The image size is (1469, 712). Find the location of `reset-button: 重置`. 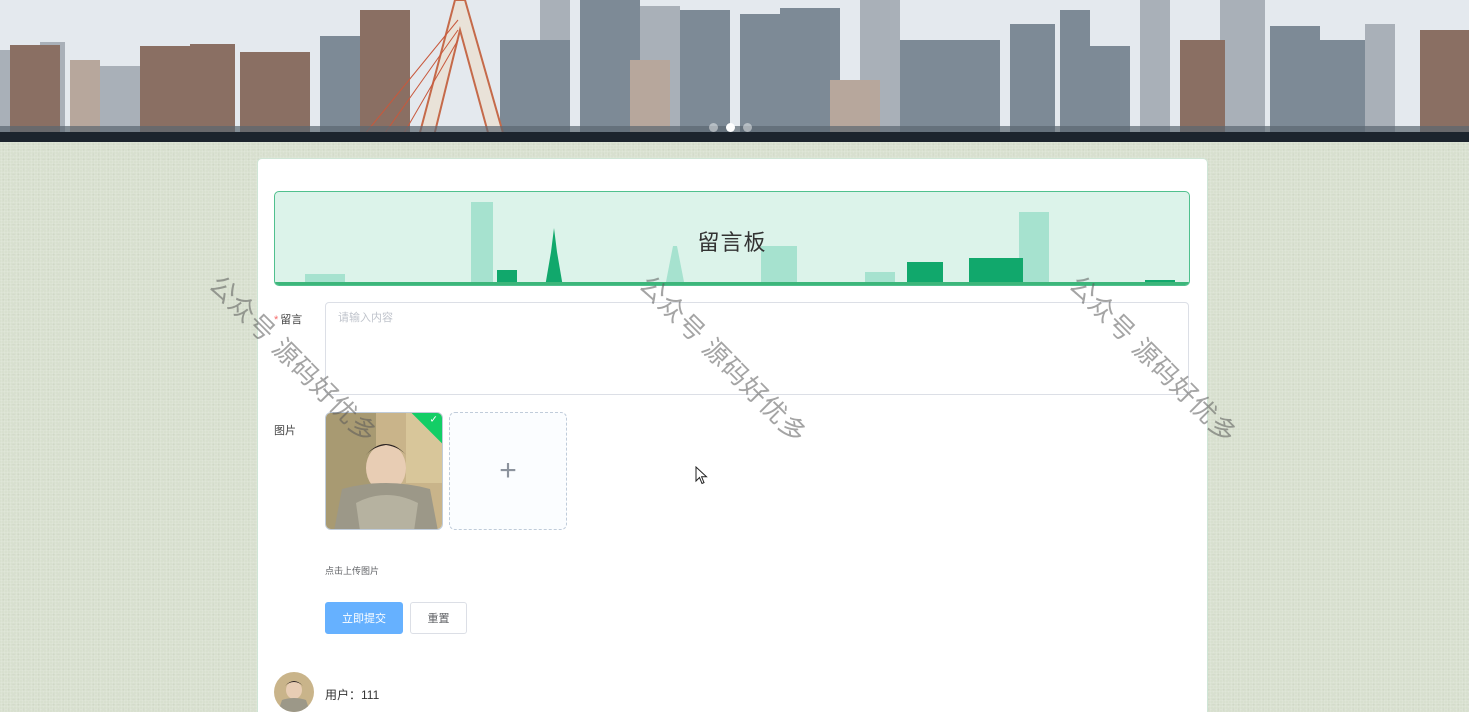

reset-button: 重置 is located at coordinates (438, 618).